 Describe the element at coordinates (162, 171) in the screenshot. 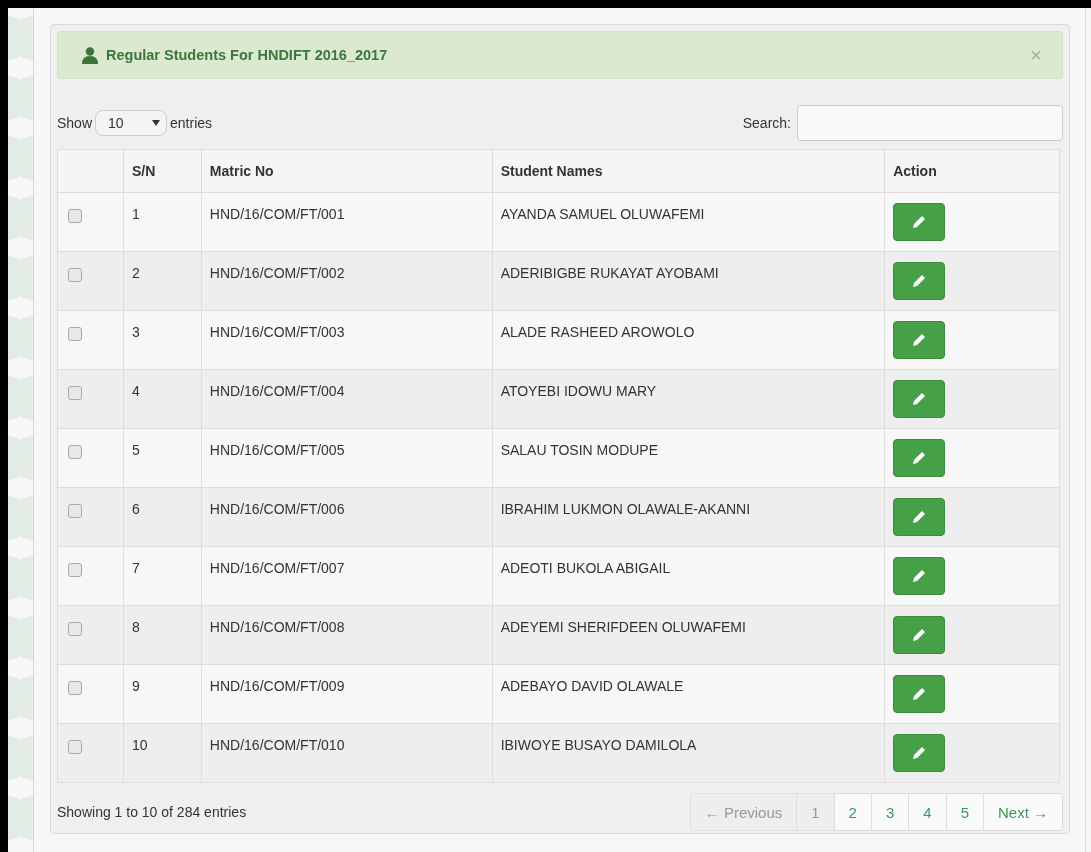

I see `column-header: S/N` at that location.